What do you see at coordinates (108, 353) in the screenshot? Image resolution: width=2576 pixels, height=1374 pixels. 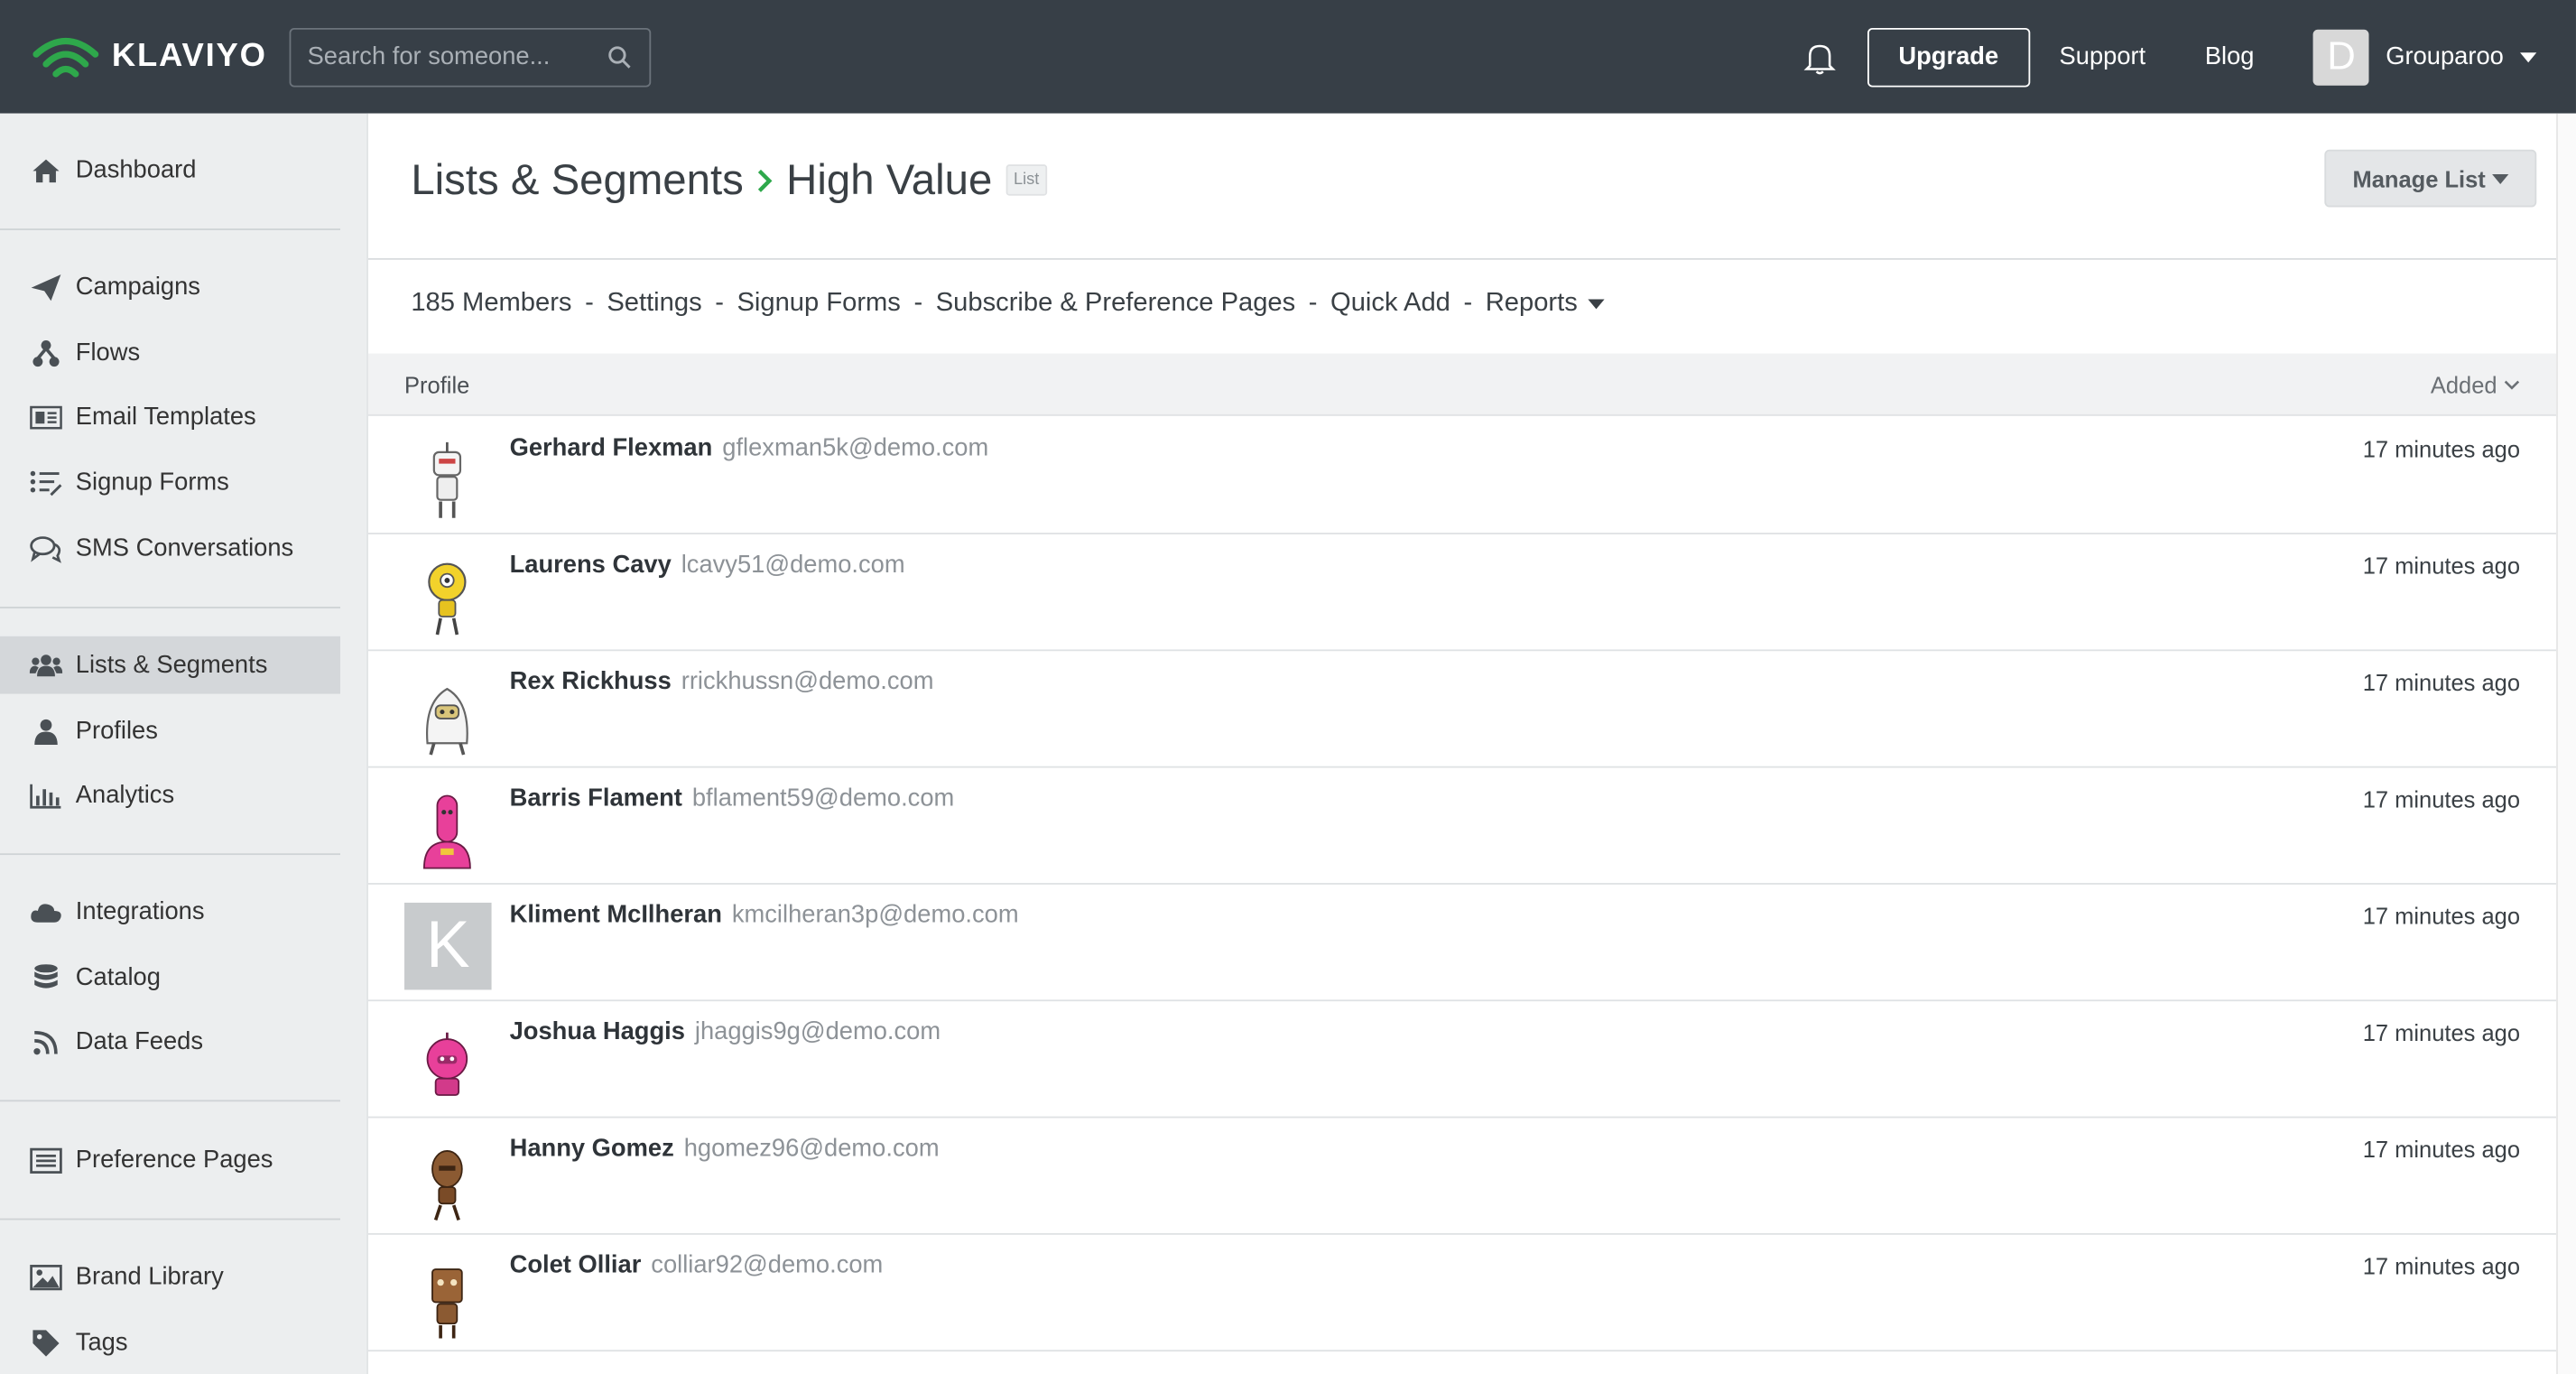 I see `sidebar-item-label: Flows` at bounding box center [108, 353].